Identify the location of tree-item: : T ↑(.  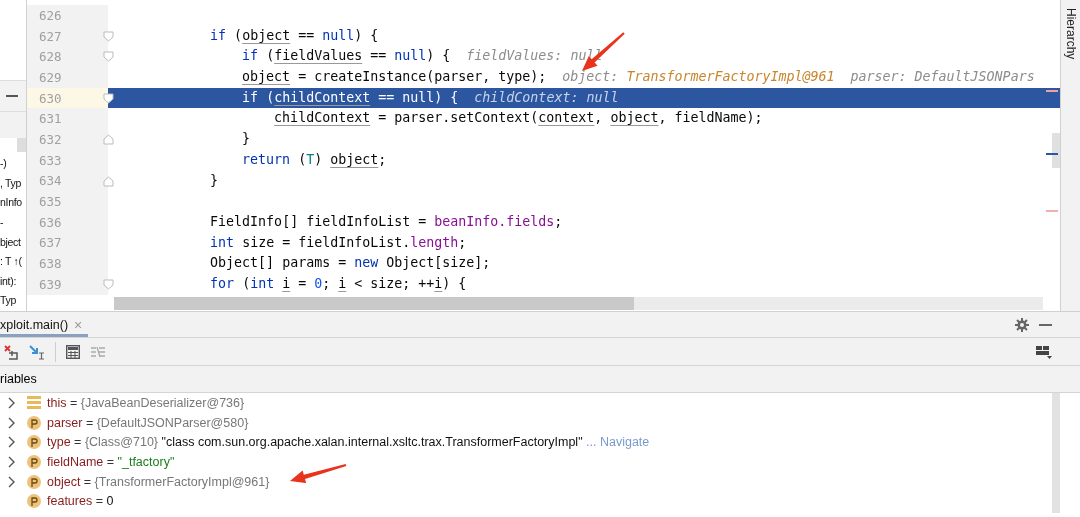
(11, 262).